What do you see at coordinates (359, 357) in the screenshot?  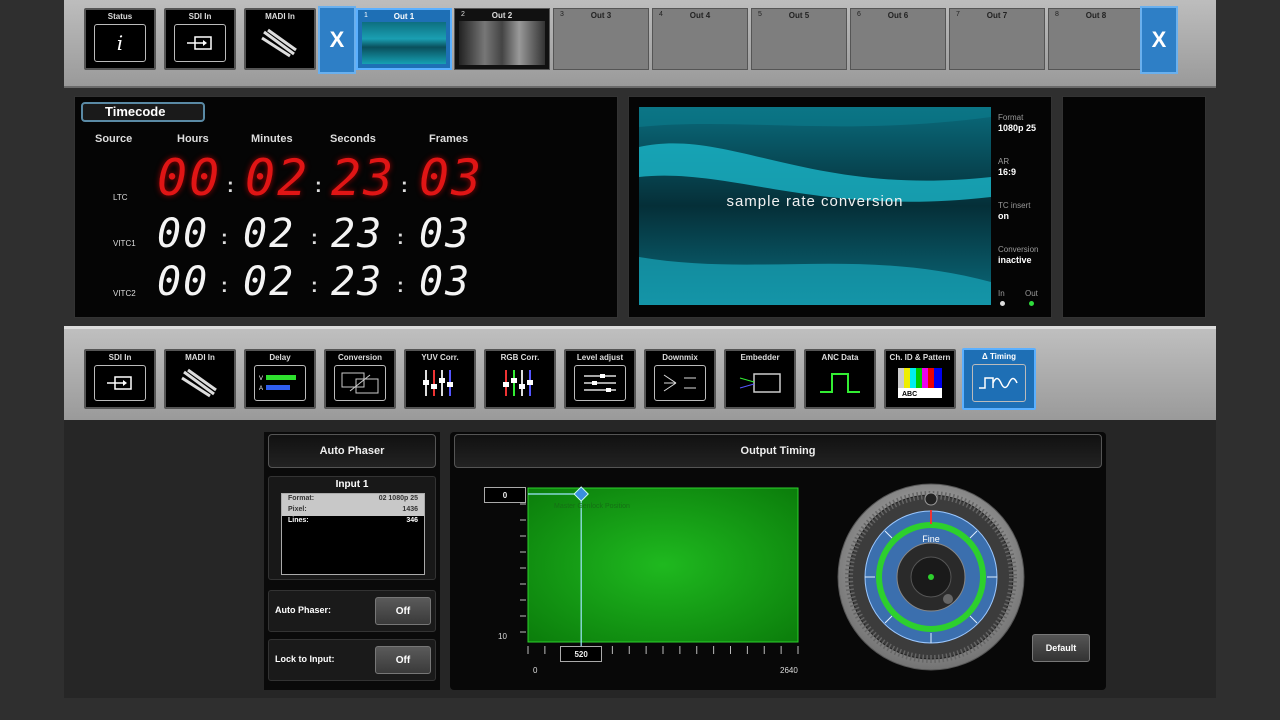 I see `tile-label: Conversion` at bounding box center [359, 357].